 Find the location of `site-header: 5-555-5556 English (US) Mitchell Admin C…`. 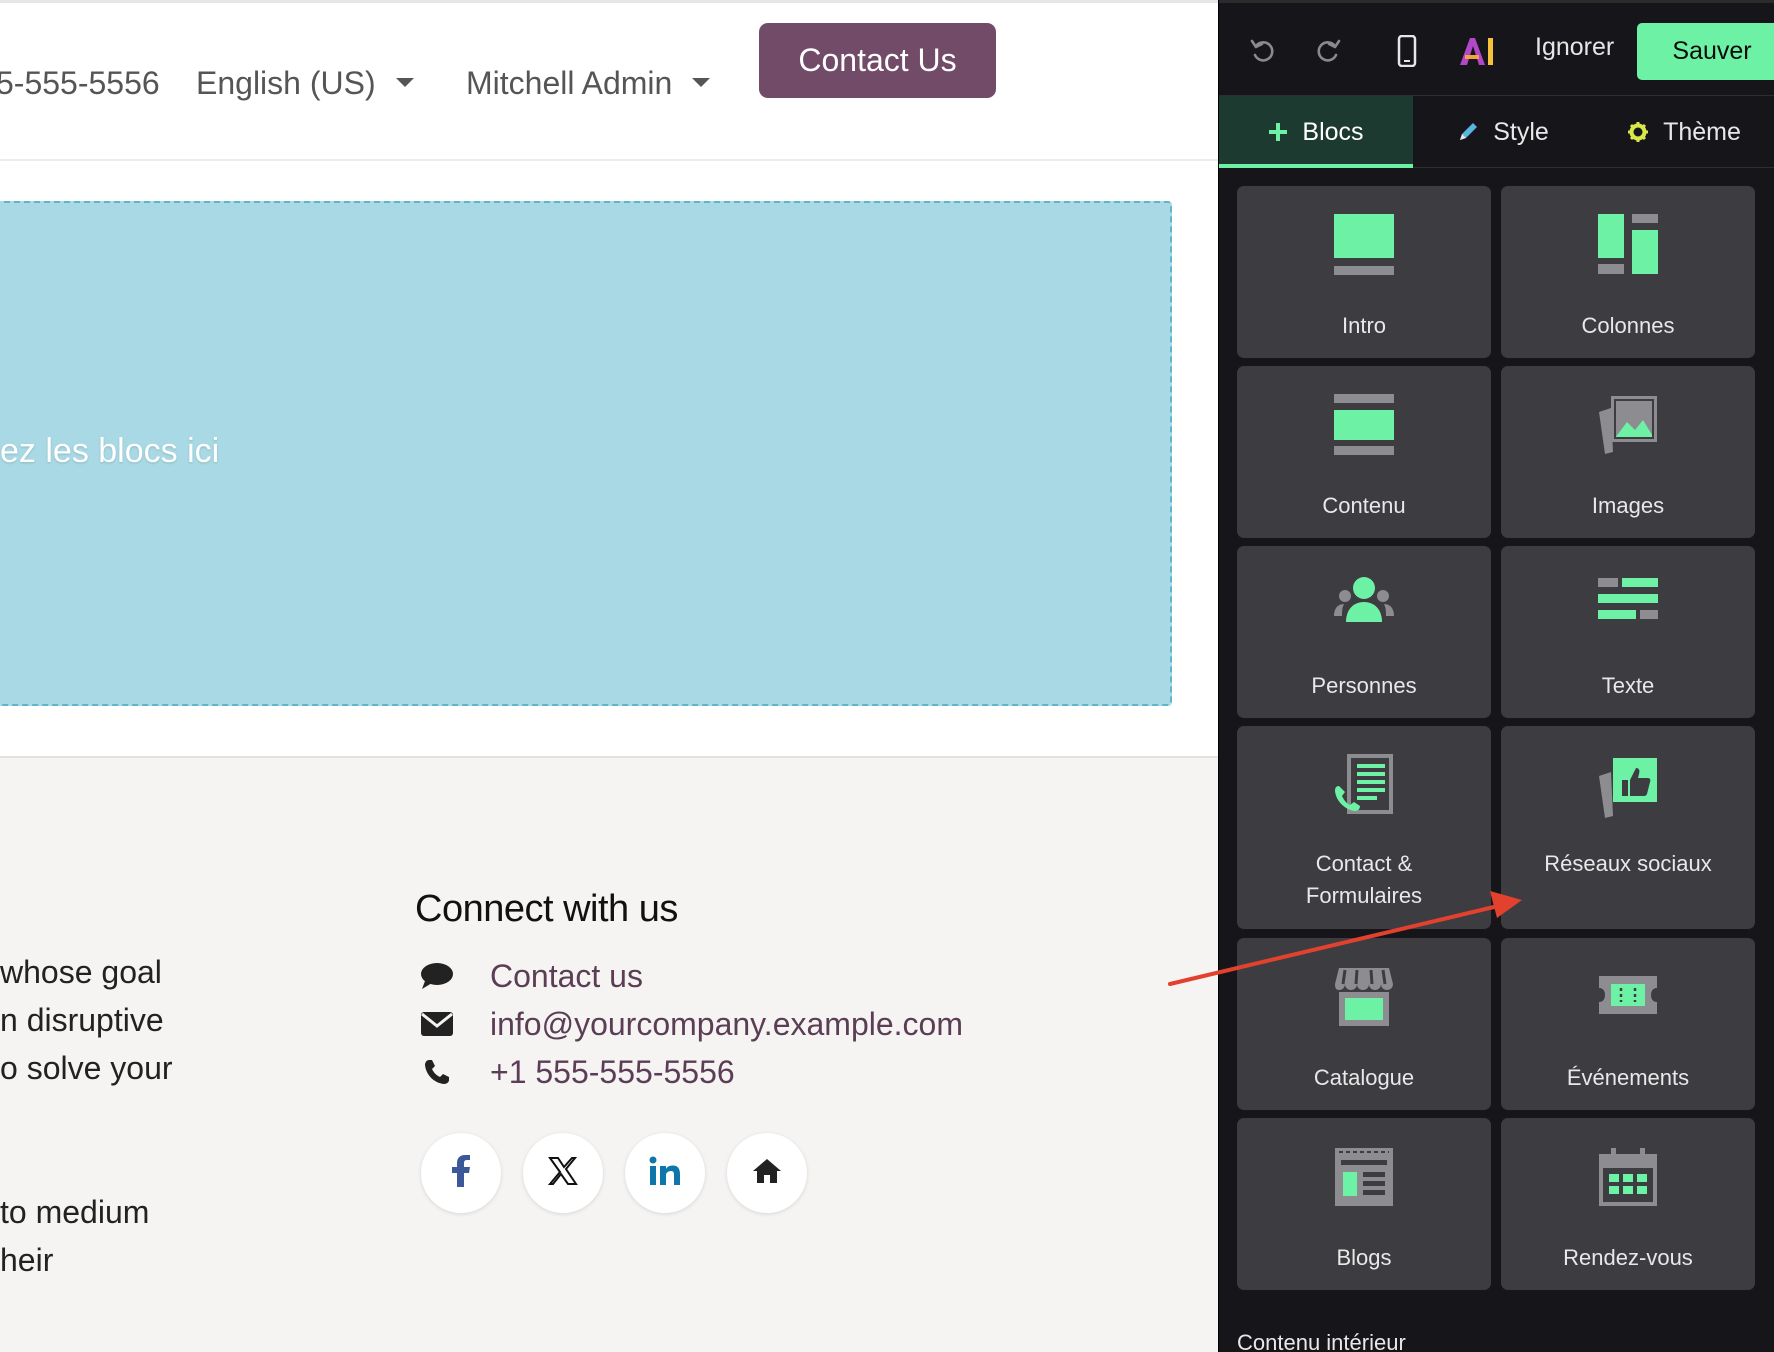

site-header: 5-555-5556 English (US) Mitchell Admin C… is located at coordinates (609, 80).